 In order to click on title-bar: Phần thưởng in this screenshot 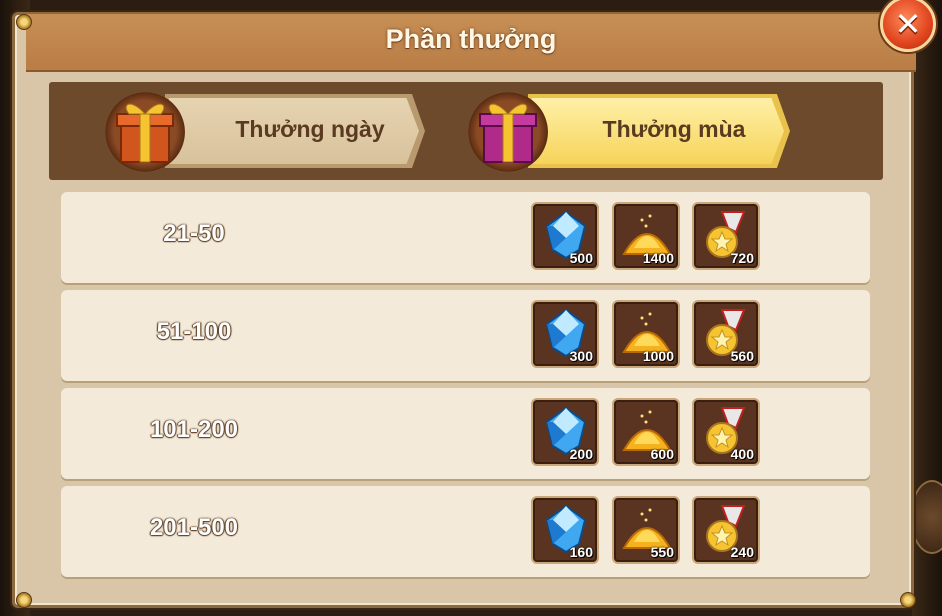, I will do `click(471, 43)`.